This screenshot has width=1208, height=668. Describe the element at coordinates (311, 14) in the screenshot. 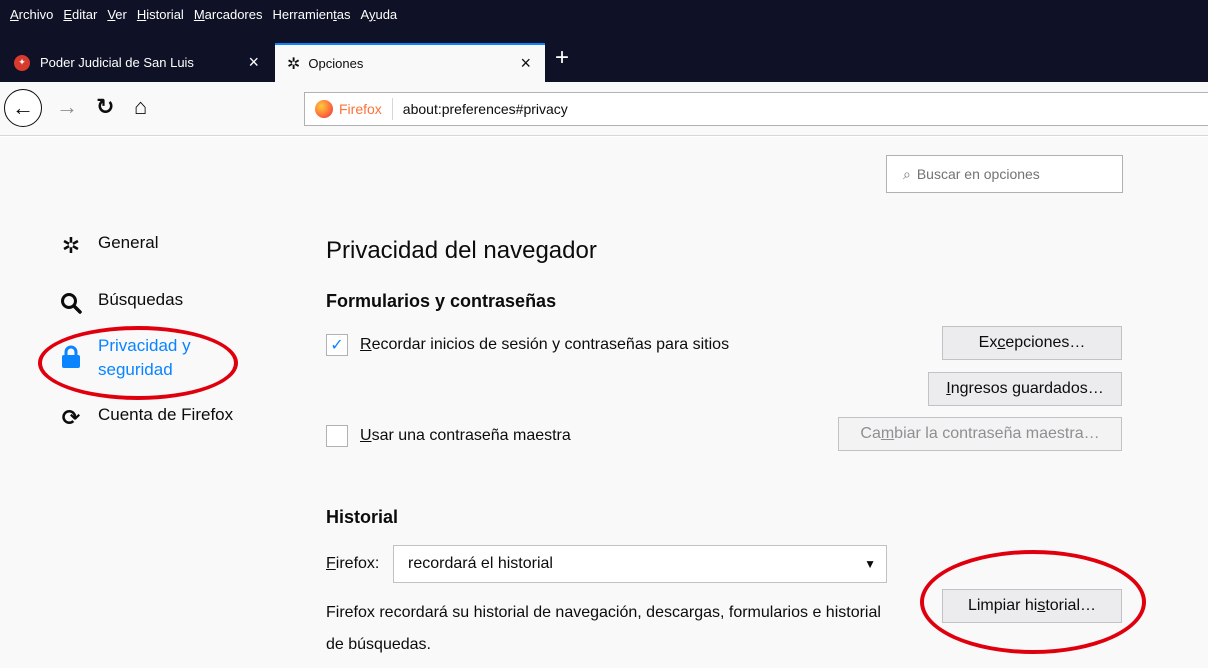

I see `menu-herramientas: Herramientas` at that location.